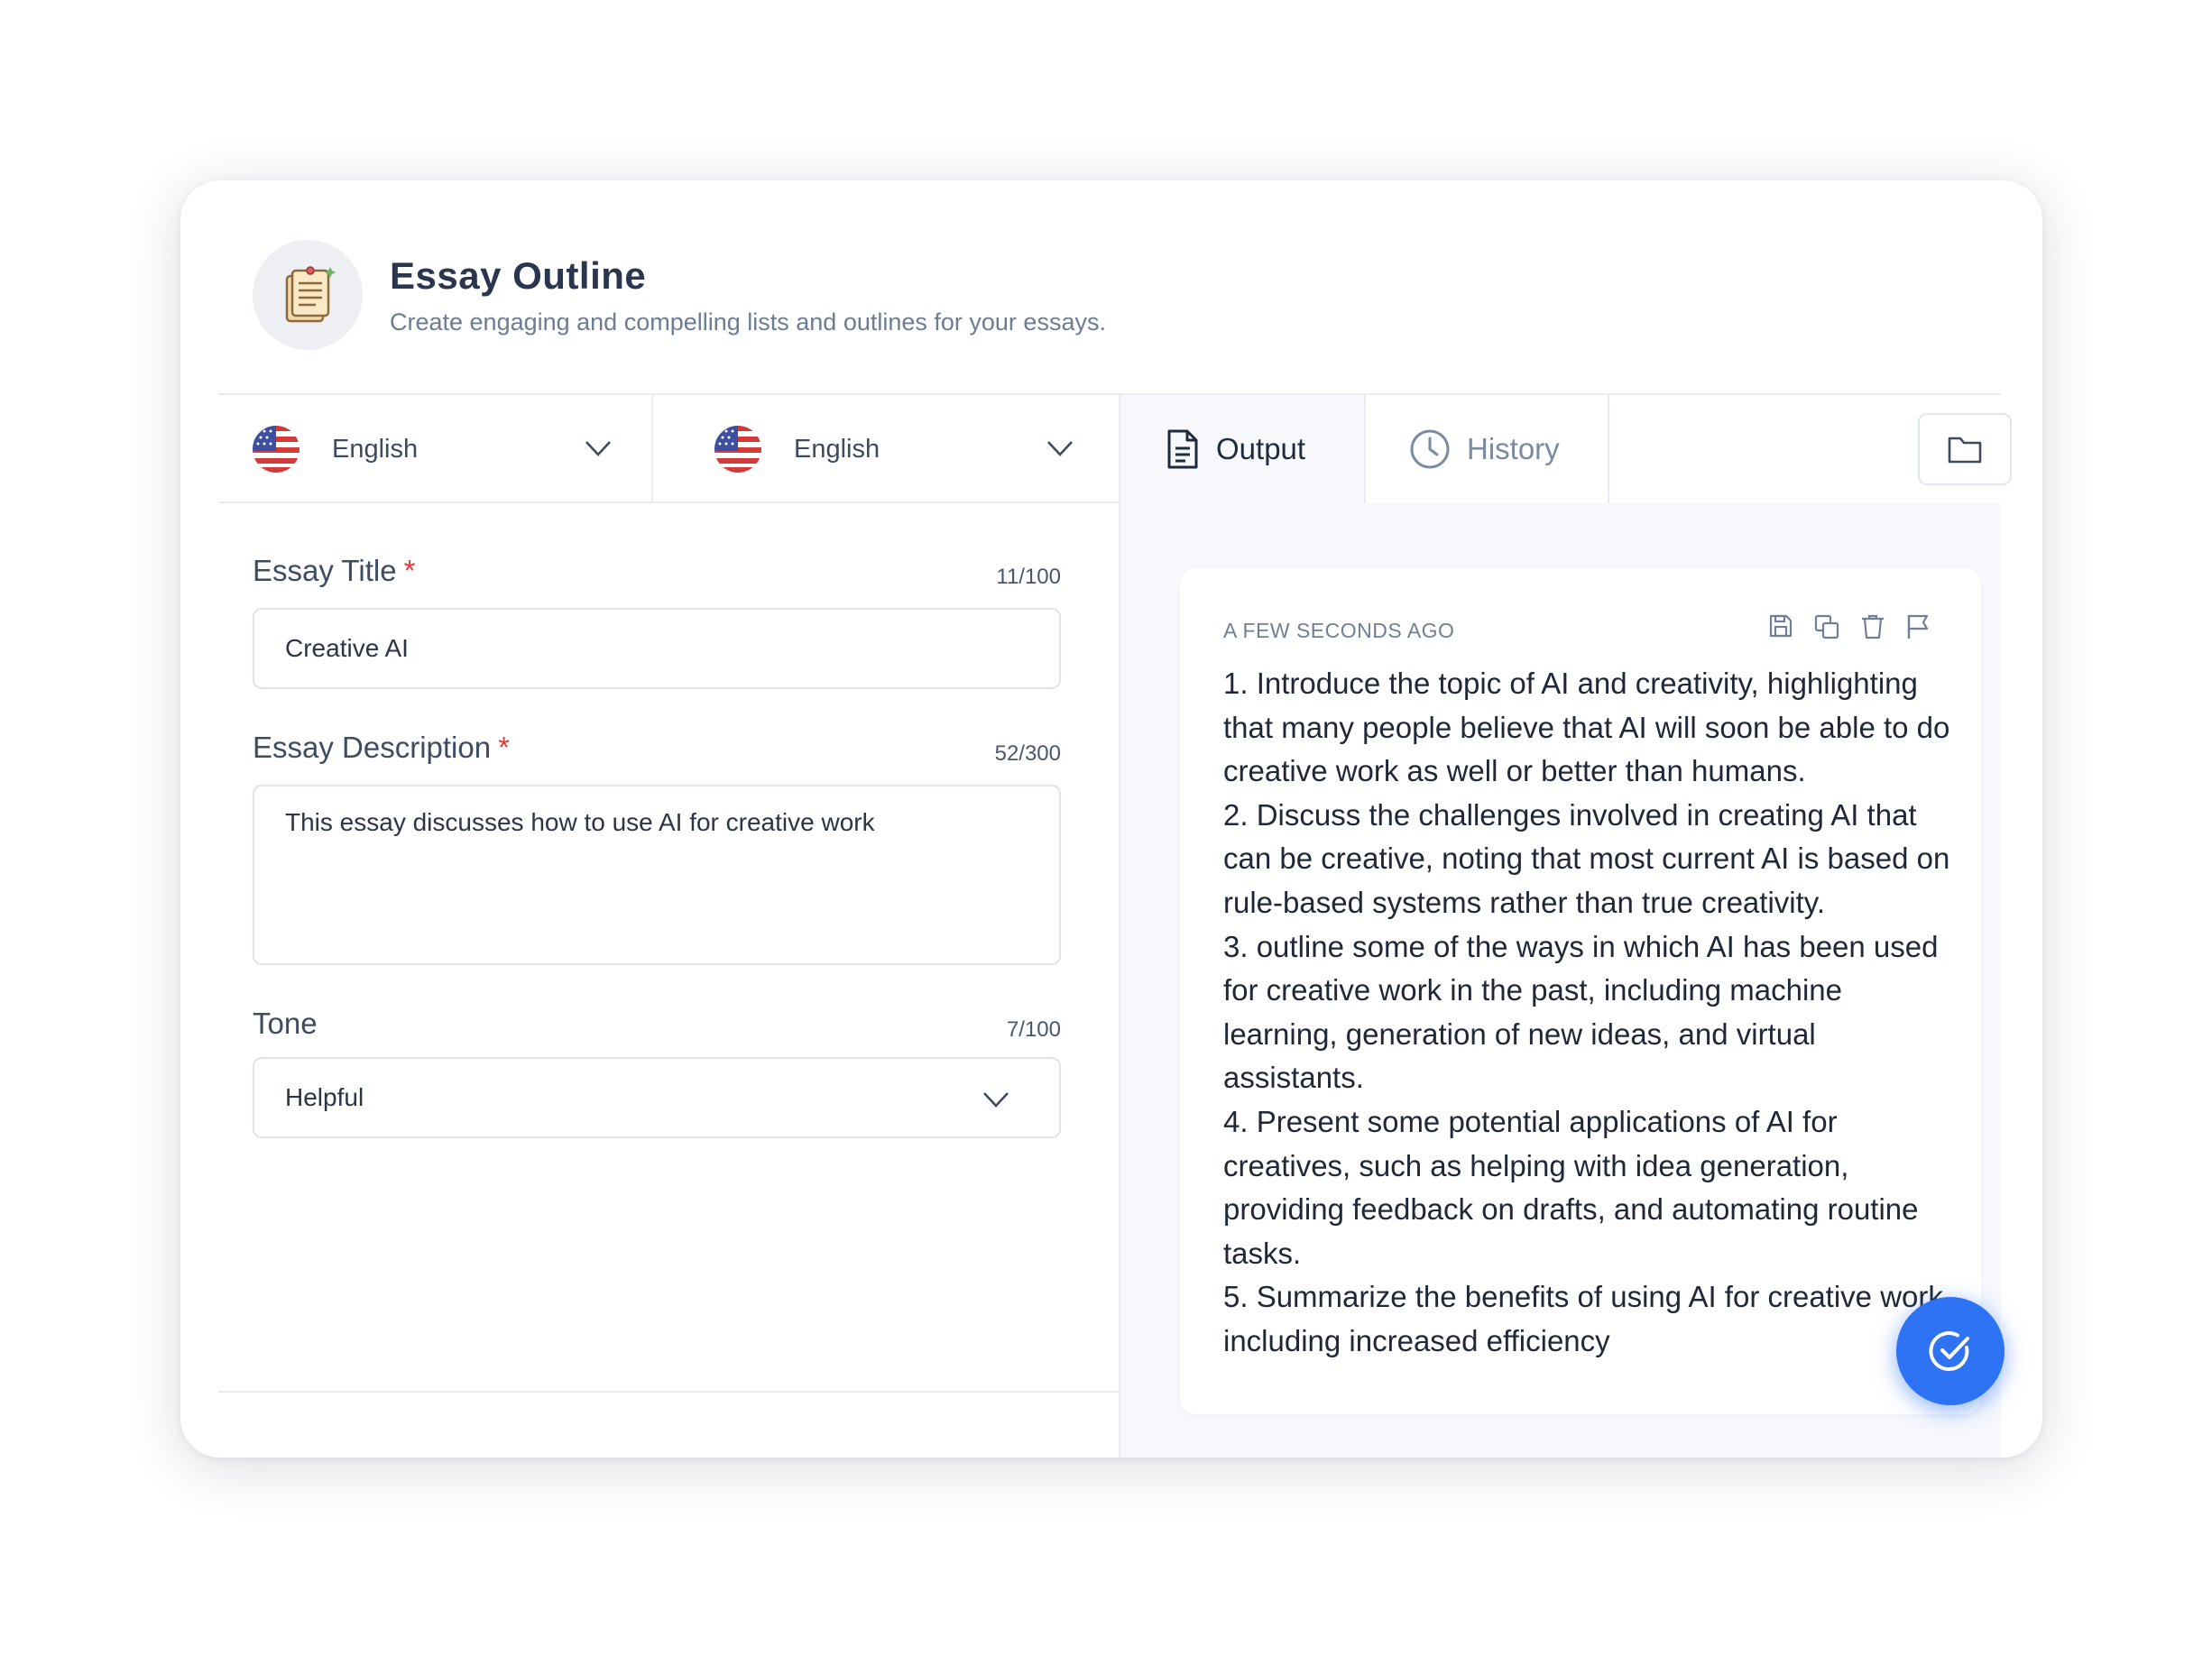 The width and height of the screenshot is (2212, 1674). What do you see at coordinates (912, 449) in the screenshot?
I see `output-language-select: English` at bounding box center [912, 449].